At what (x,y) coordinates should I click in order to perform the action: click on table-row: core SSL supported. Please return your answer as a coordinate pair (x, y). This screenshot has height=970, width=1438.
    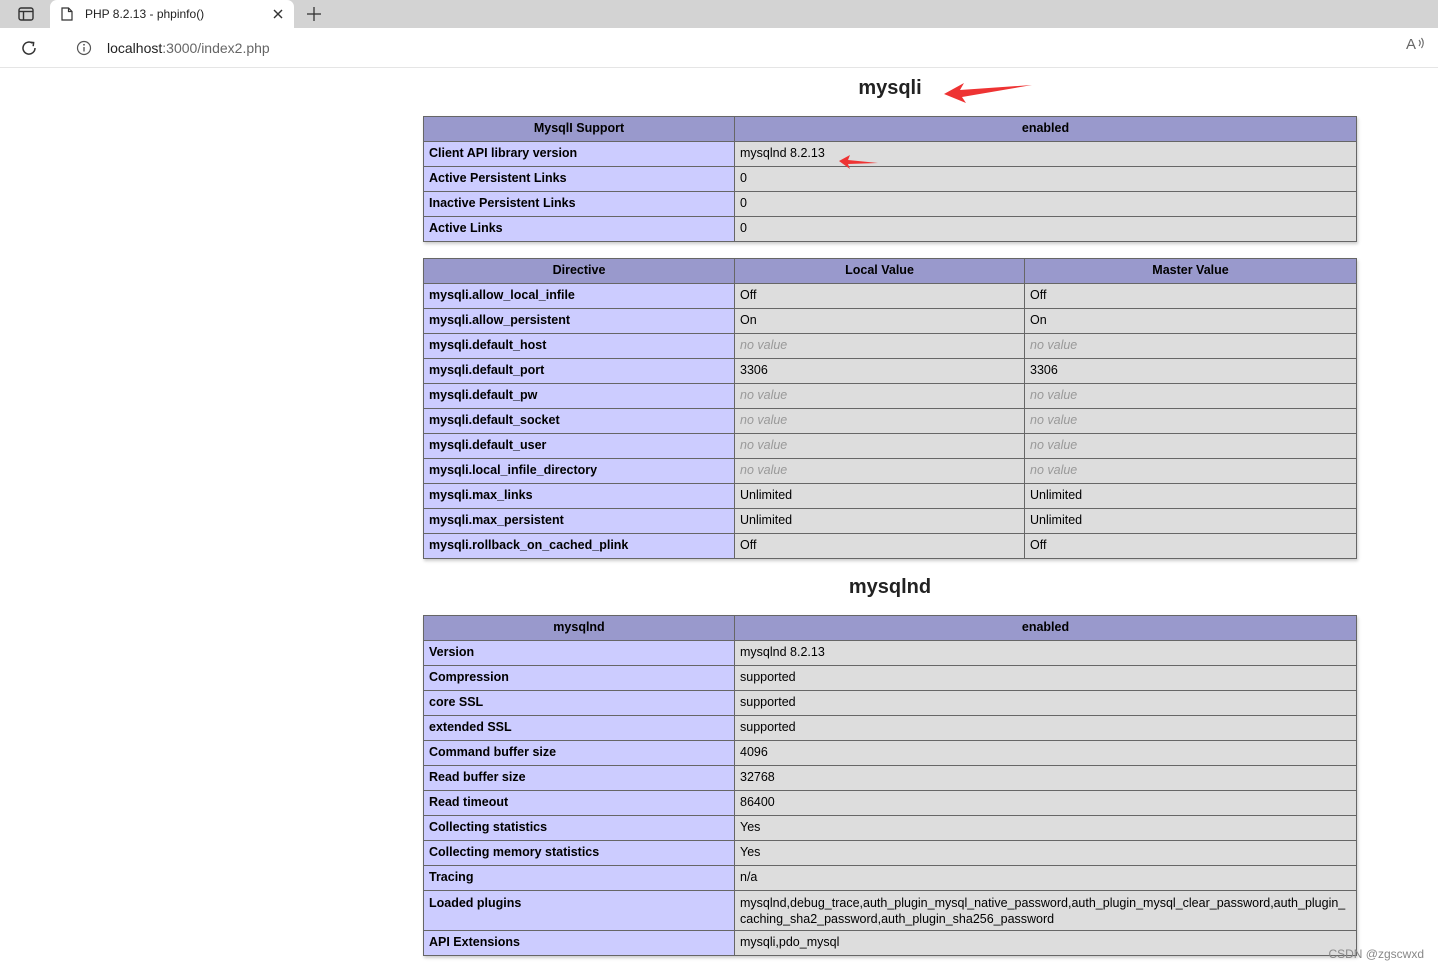
    Looking at the image, I should click on (890, 703).